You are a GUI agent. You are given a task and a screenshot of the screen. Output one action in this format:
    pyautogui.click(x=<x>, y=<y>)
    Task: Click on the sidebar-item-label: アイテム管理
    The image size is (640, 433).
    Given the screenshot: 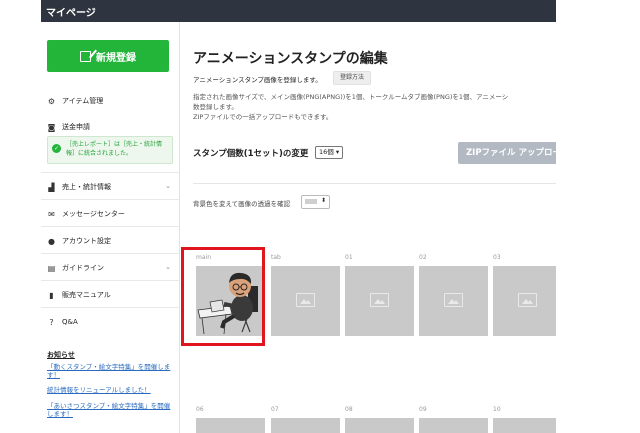 What is the action you would take?
    pyautogui.click(x=83, y=101)
    